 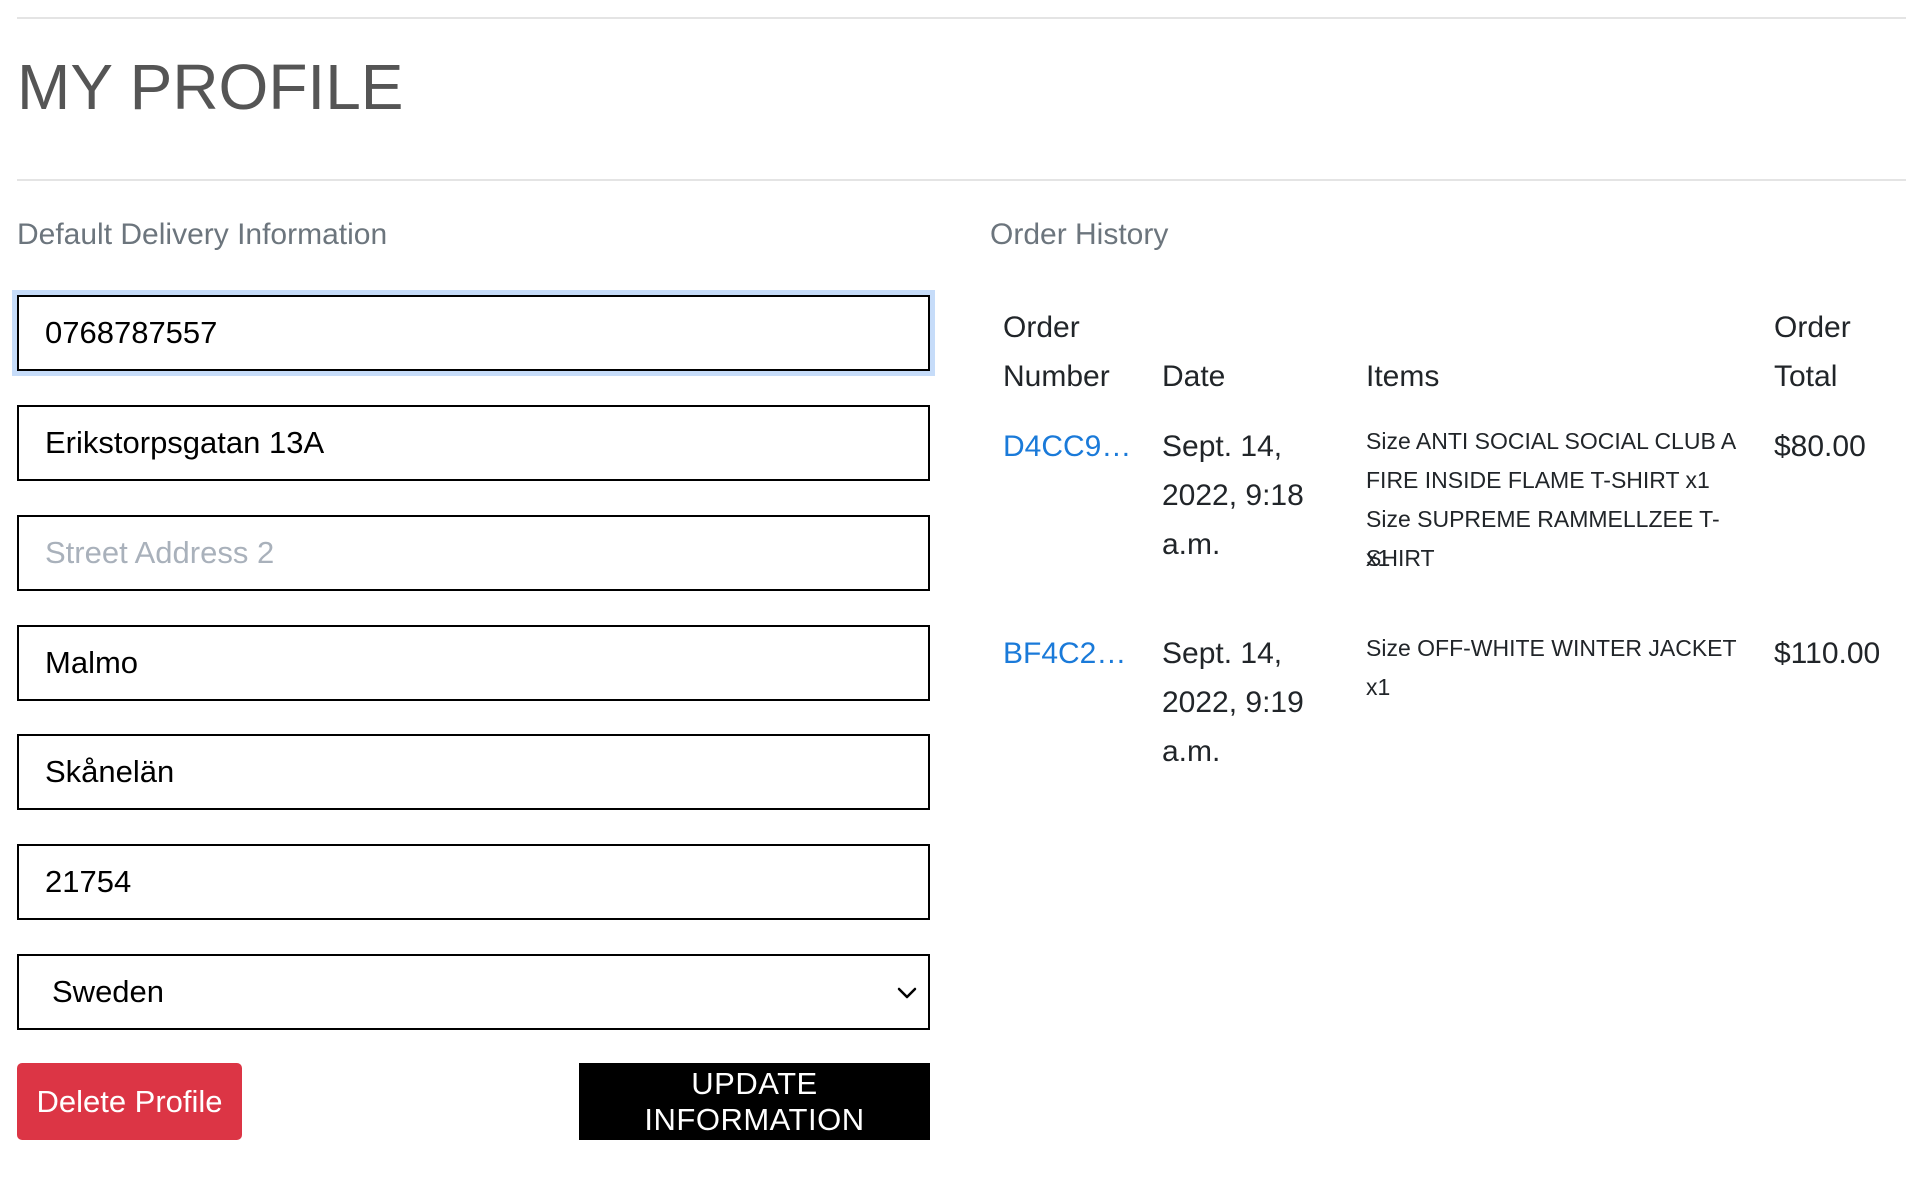 What do you see at coordinates (961, 18) in the screenshot?
I see `top-divider` at bounding box center [961, 18].